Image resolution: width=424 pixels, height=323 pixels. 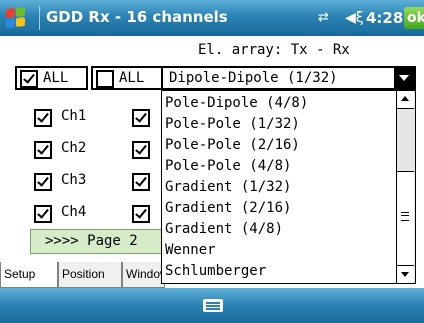 What do you see at coordinates (329, 18) in the screenshot?
I see `connectivity-icon: ⇄` at bounding box center [329, 18].